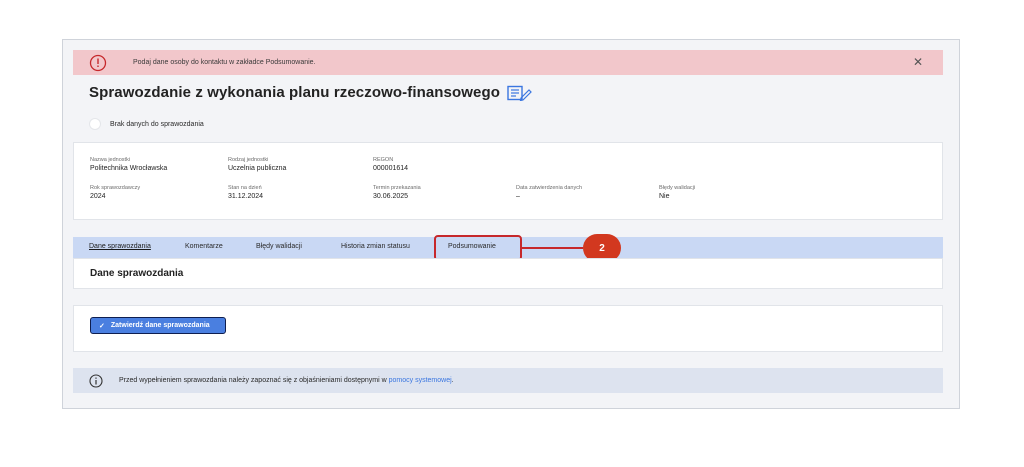 The width and height of the screenshot is (1024, 467). What do you see at coordinates (918, 62) in the screenshot?
I see `close-icon: ✕` at bounding box center [918, 62].